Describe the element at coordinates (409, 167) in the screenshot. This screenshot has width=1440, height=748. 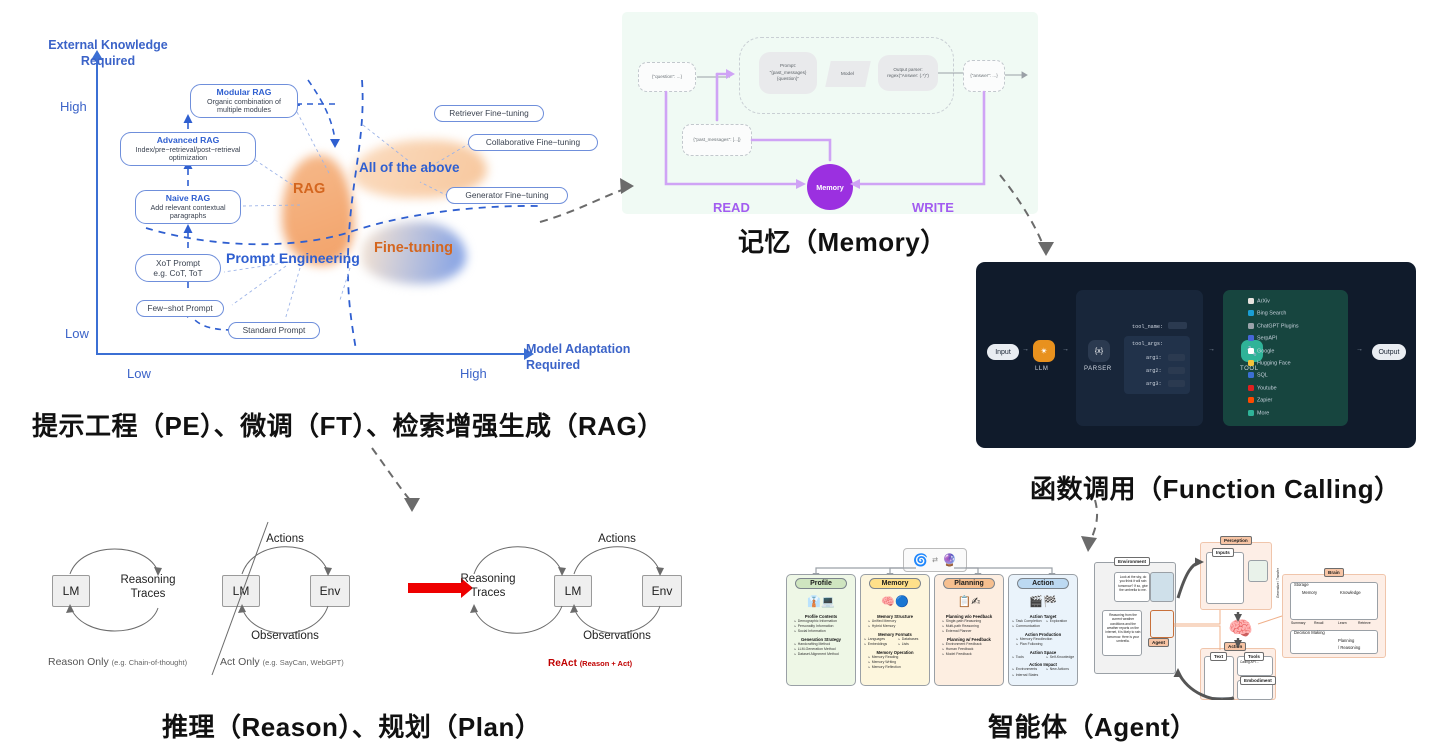
I see `blob-label-all-of-the-above: All of the above` at that location.